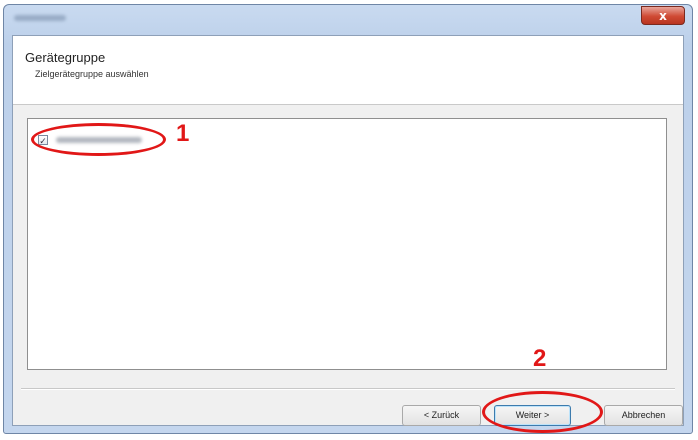 This screenshot has height=440, width=698. Describe the element at coordinates (663, 15) in the screenshot. I see `close-button: x` at that location.